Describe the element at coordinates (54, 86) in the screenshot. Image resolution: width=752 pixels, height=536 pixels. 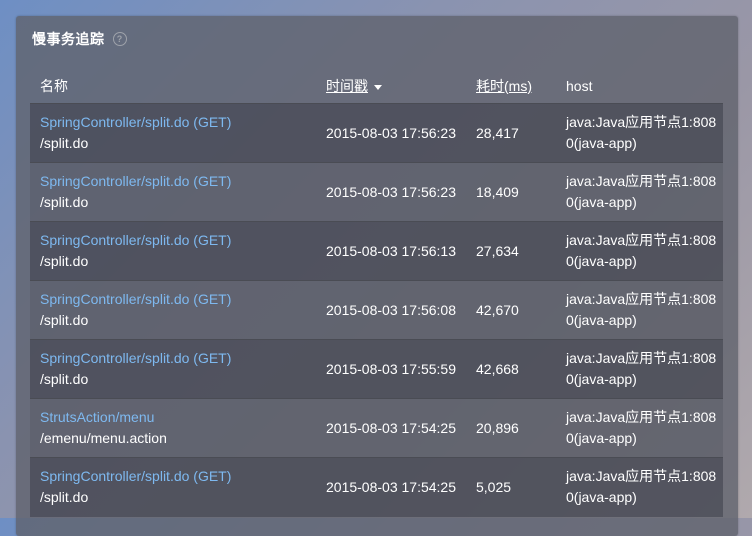
I see `column-header-name: 名称` at that location.